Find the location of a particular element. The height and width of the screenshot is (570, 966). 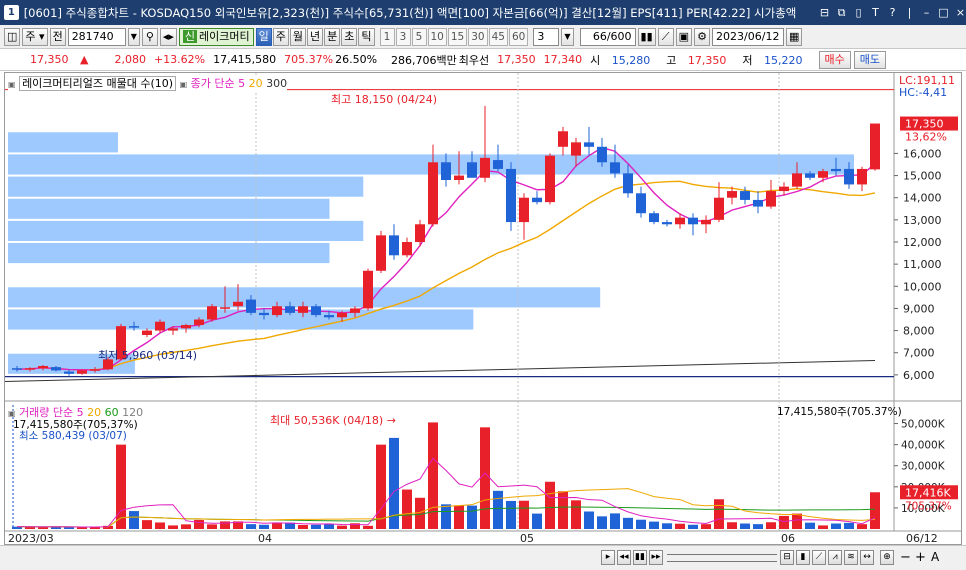

interval-tab-5: 5 is located at coordinates (419, 36).